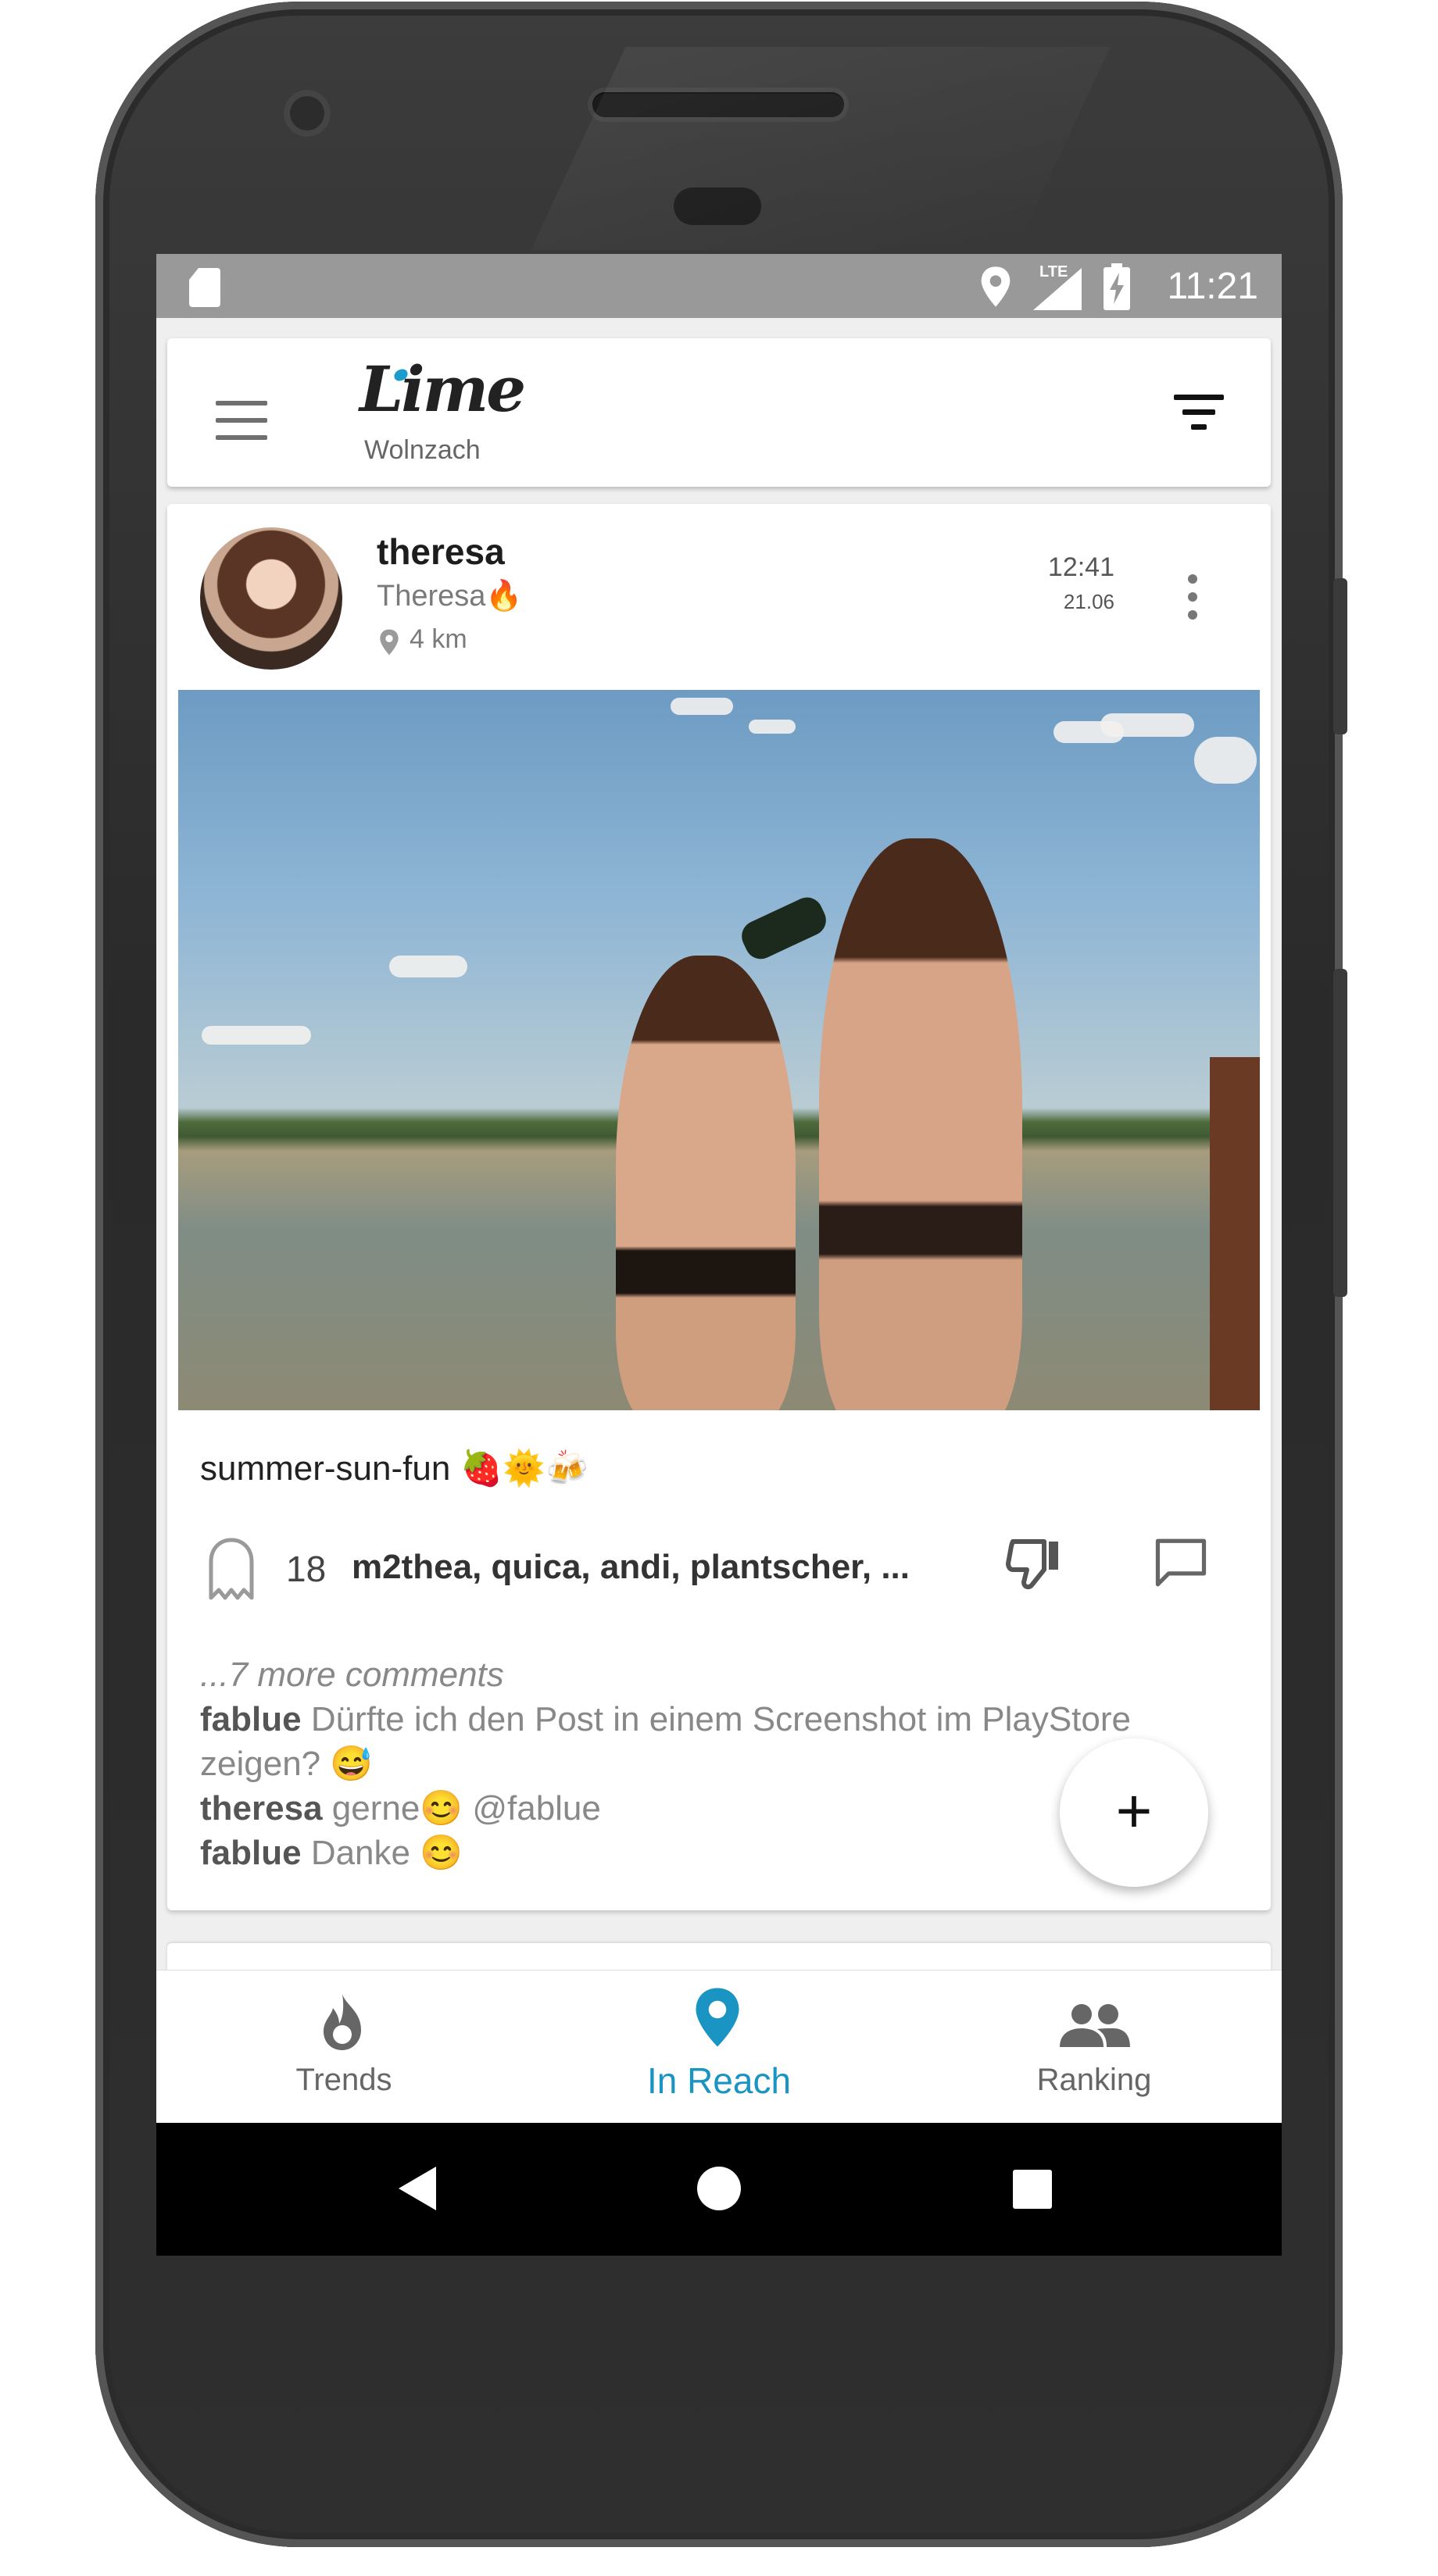 The width and height of the screenshot is (1438, 2576). I want to click on post-distance: 4 km, so click(438, 639).